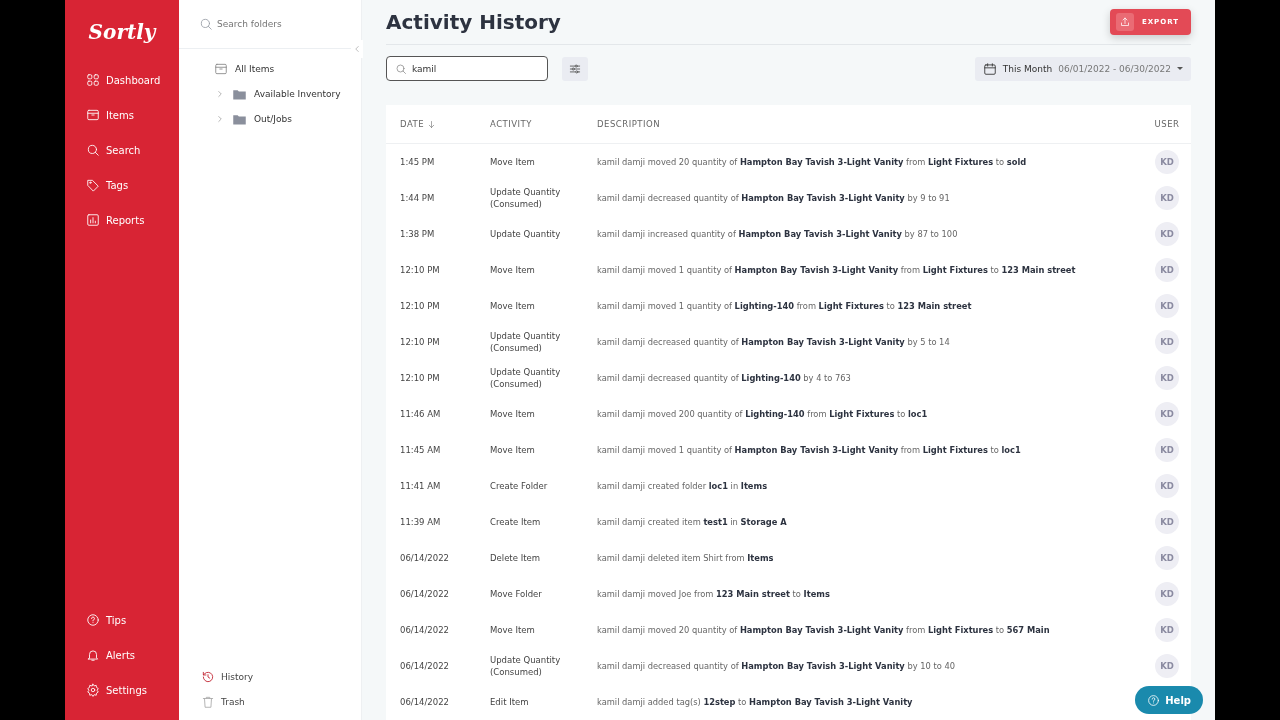 The width and height of the screenshot is (1280, 720). What do you see at coordinates (713, 594) in the screenshot?
I see `description-cell: kamil damji moved Joe from 123 Main street to Items` at bounding box center [713, 594].